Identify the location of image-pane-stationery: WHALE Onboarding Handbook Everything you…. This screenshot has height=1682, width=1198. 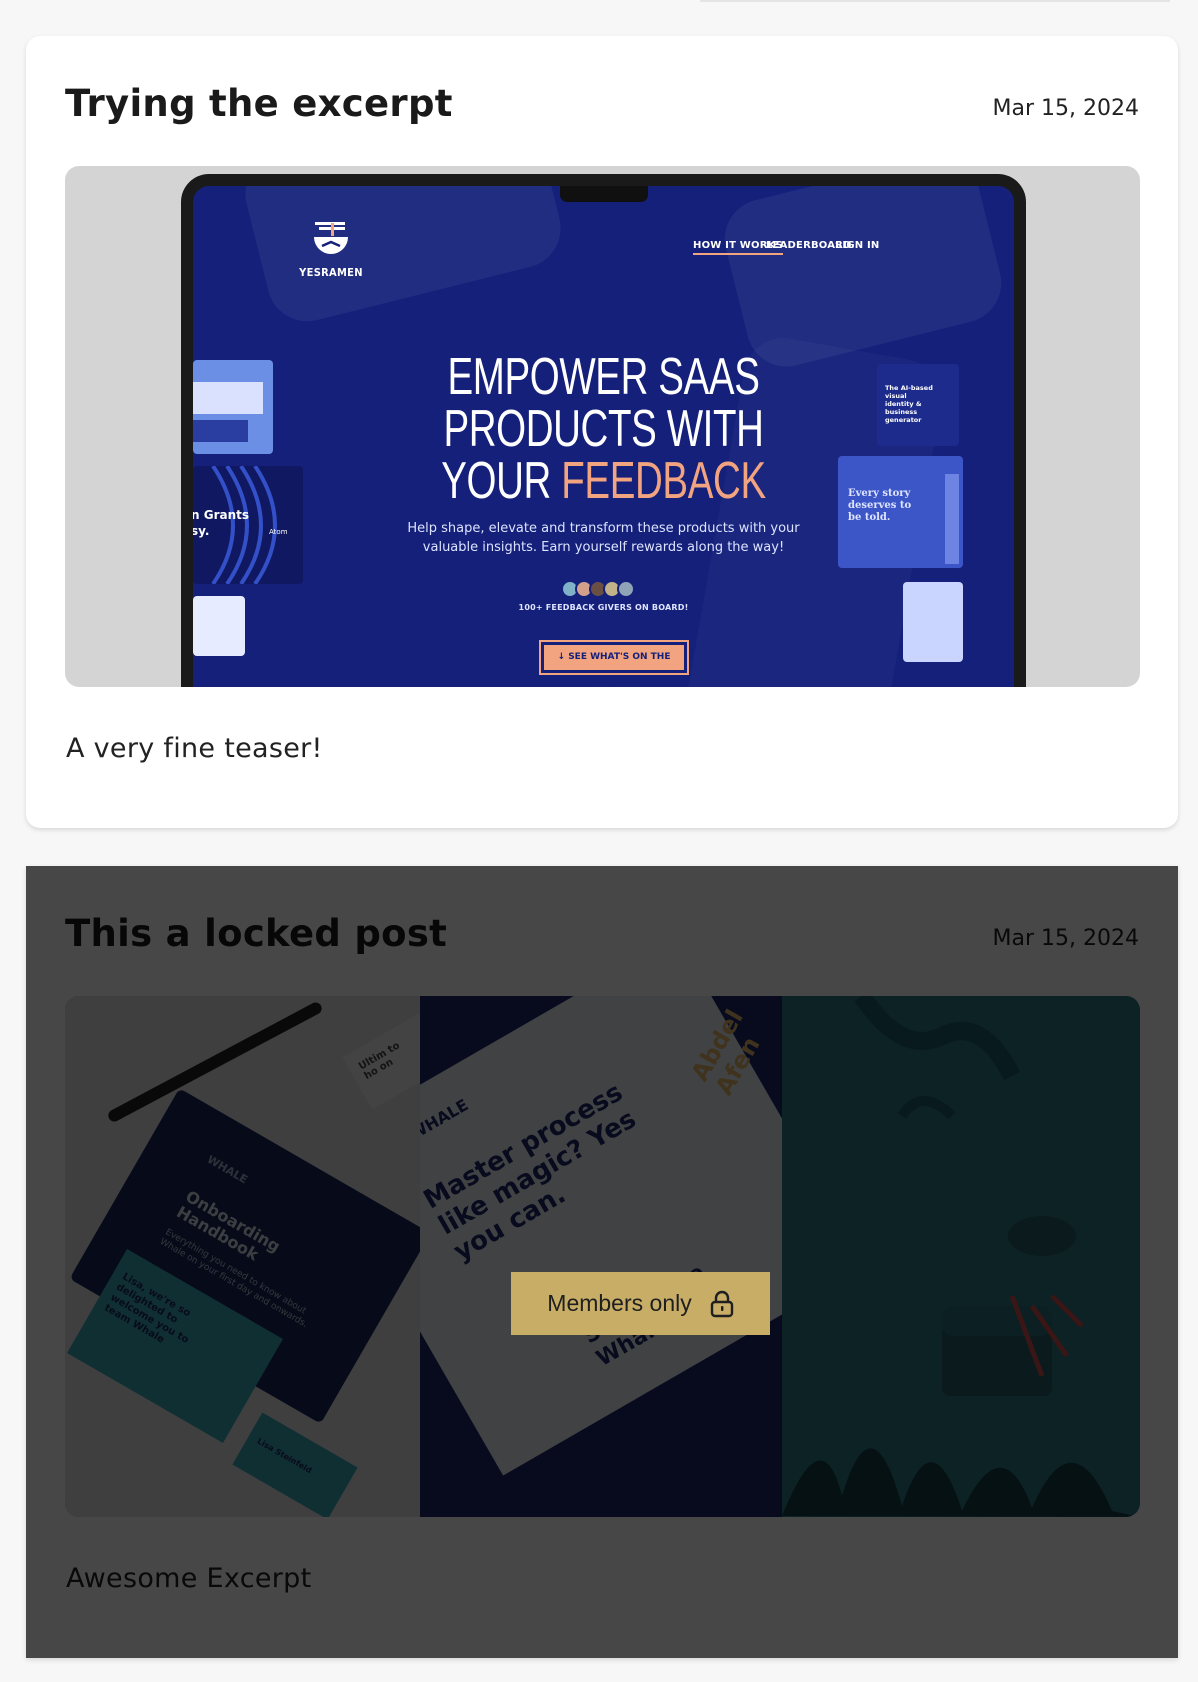
(242, 1256).